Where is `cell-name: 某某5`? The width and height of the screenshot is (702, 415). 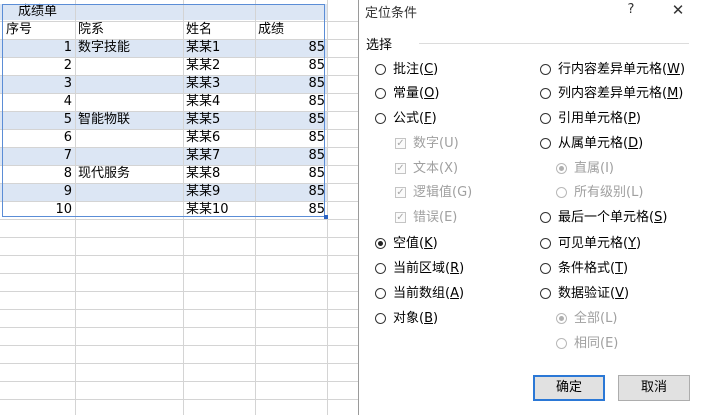
cell-name: 某某5 is located at coordinates (203, 120).